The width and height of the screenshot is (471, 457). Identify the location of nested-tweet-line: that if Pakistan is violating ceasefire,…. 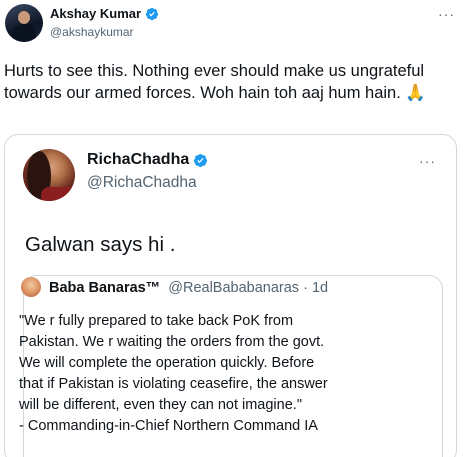
(173, 384).